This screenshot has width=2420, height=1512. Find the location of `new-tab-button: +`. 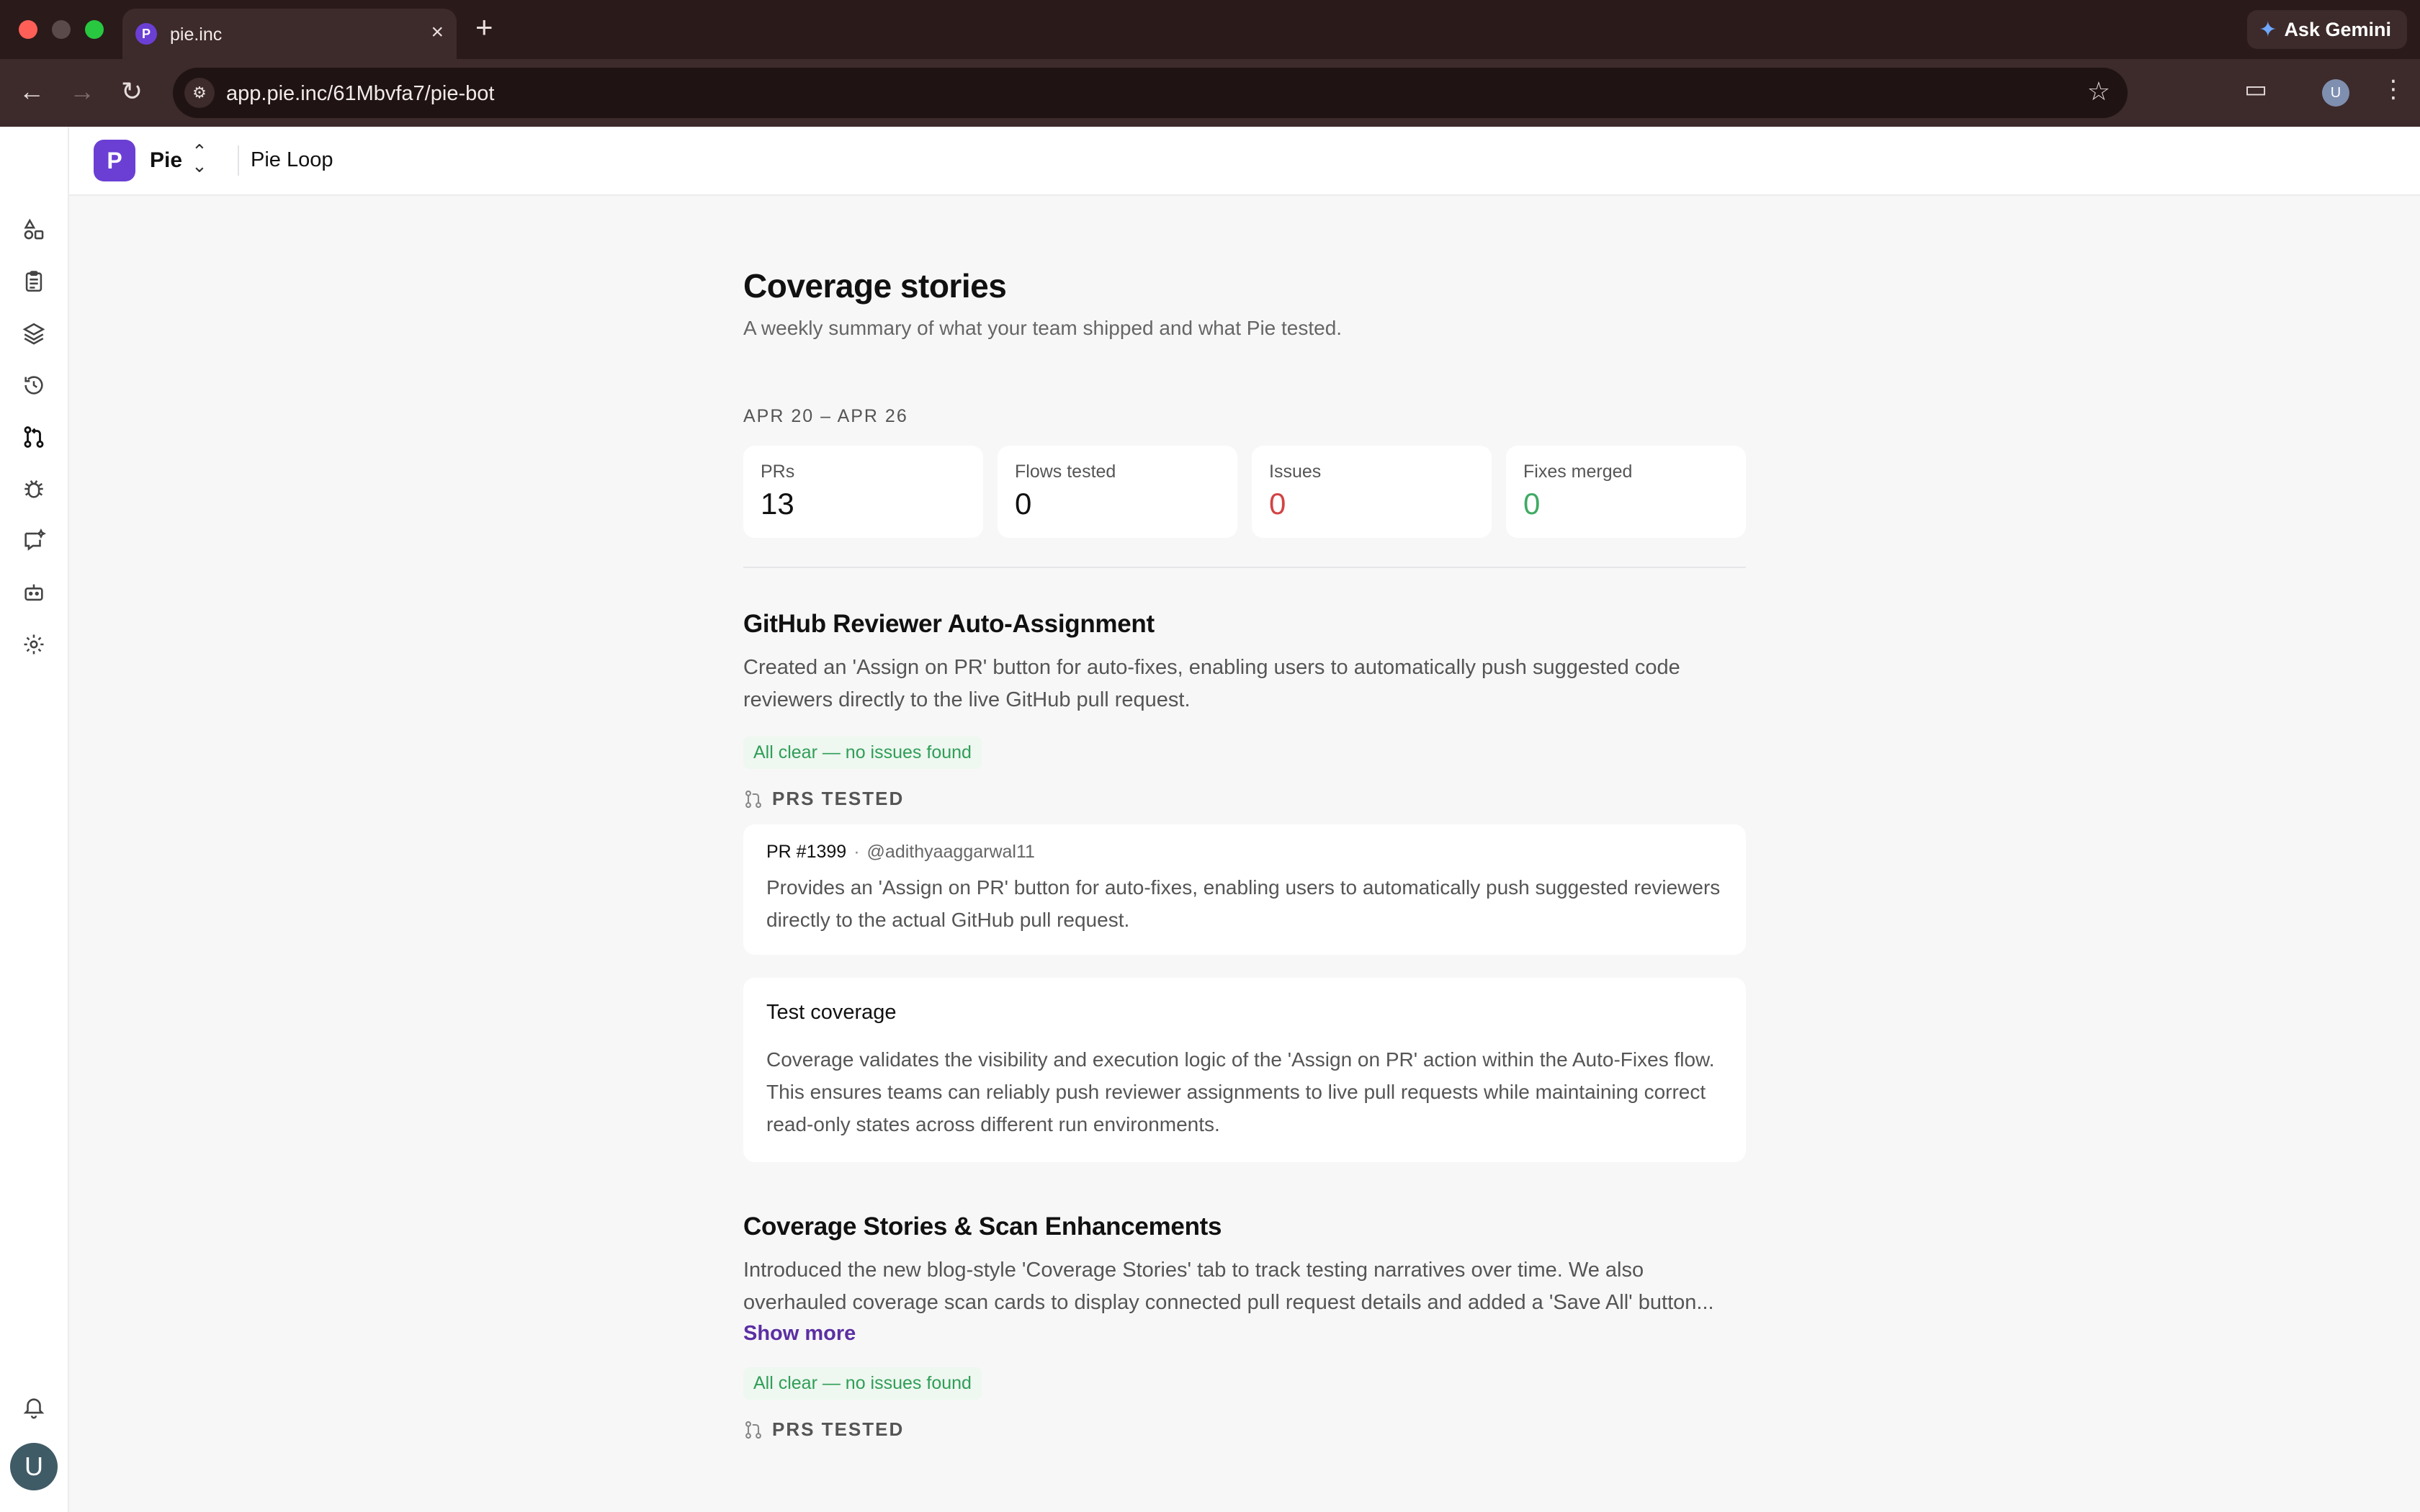

new-tab-button: + is located at coordinates (484, 27).